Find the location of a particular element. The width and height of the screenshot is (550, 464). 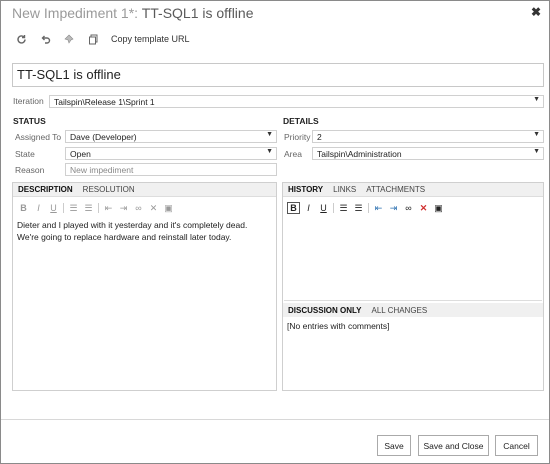

dialog-button-bar: Save Save and Close Cancel is located at coordinates (275, 441).